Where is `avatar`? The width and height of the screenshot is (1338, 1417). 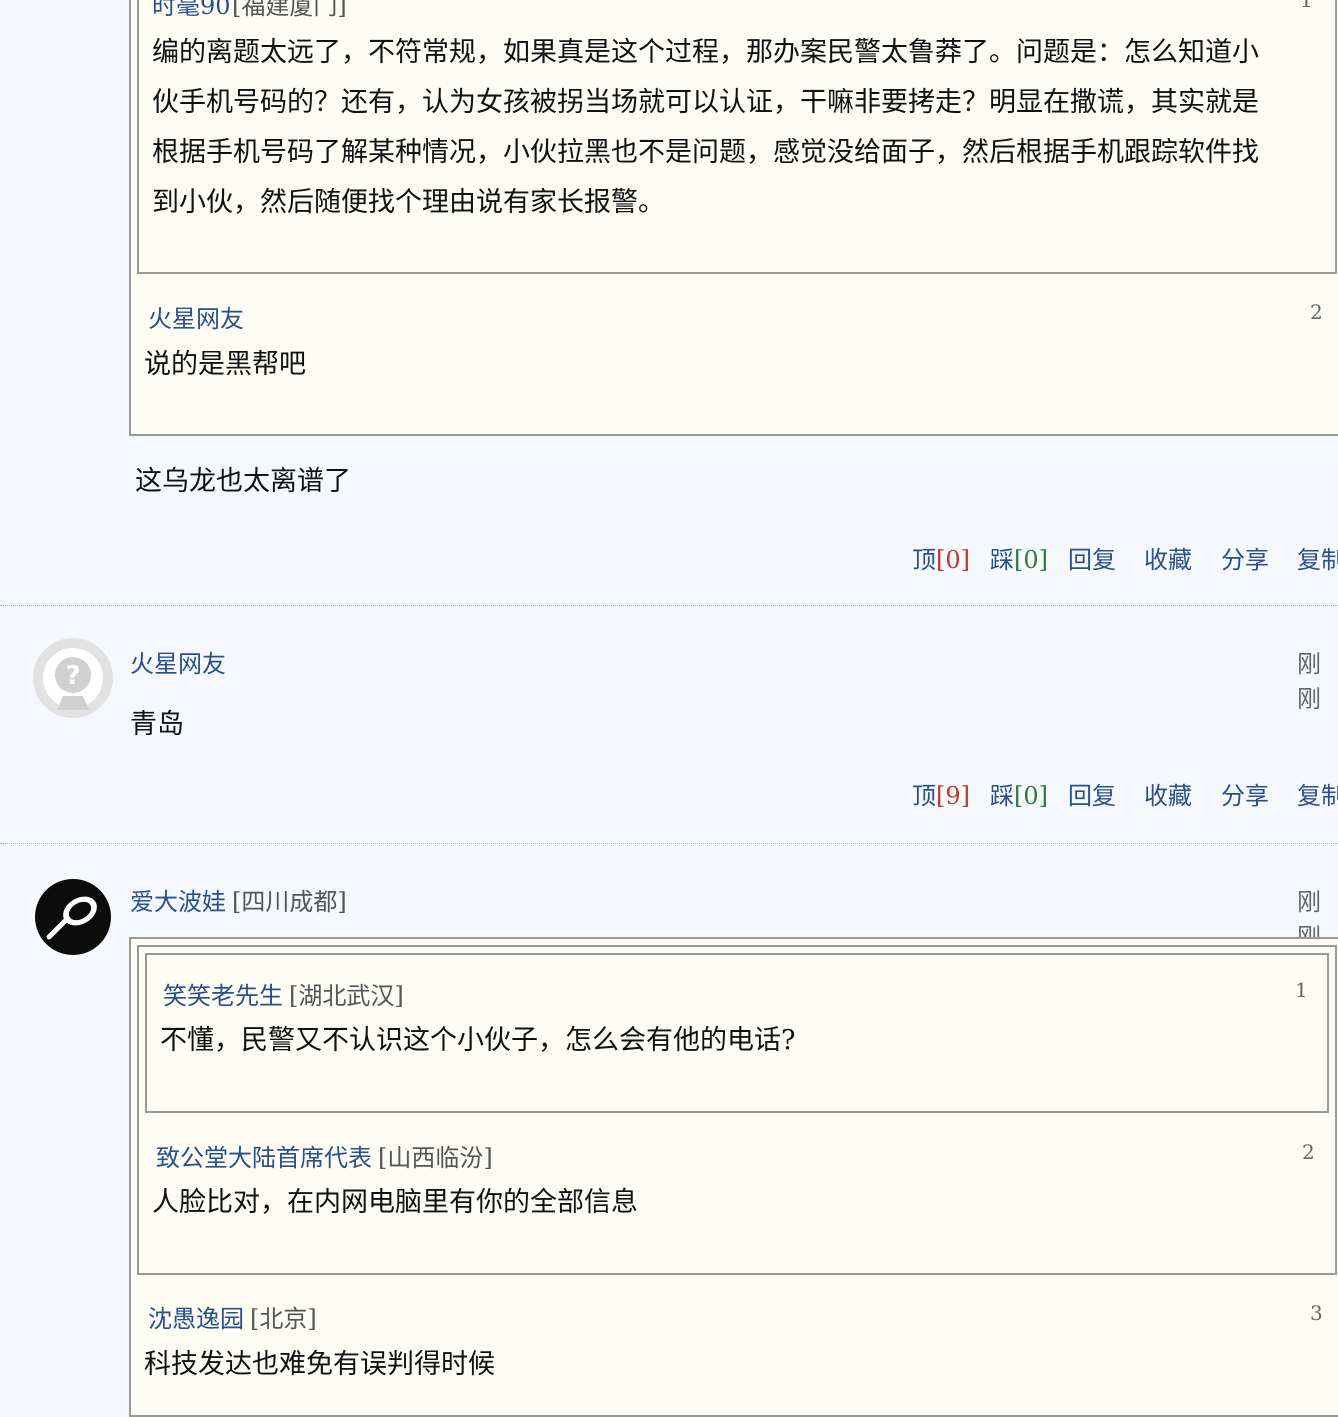
avatar is located at coordinates (73, 917).